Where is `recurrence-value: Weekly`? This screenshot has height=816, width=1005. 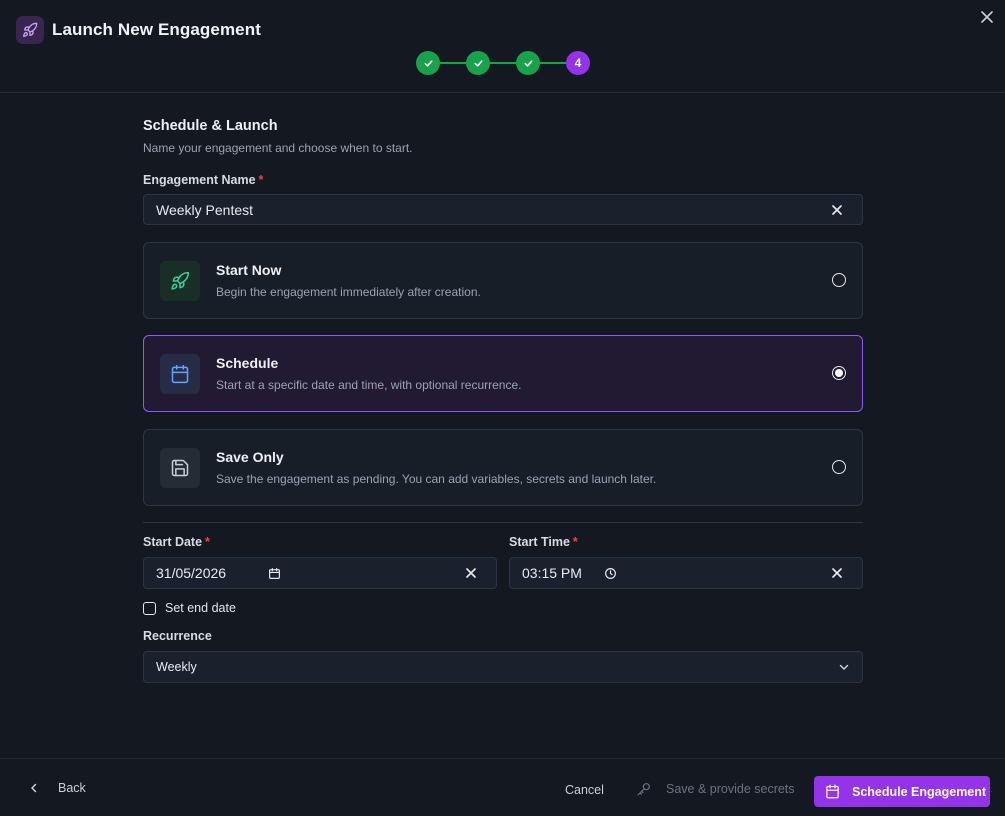
recurrence-value: Weekly is located at coordinates (176, 667).